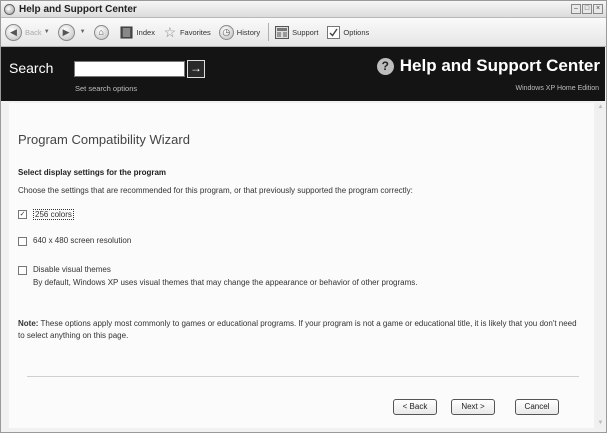 The height and width of the screenshot is (433, 607). What do you see at coordinates (145, 32) in the screenshot?
I see `index-label: Index` at bounding box center [145, 32].